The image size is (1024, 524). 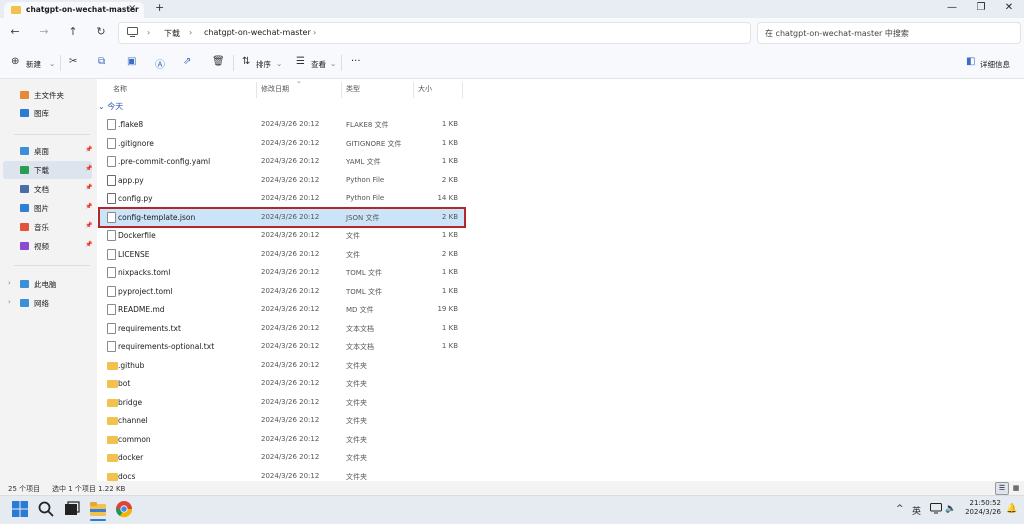 I want to click on clock: 21:50:52 2024/3/26, so click(x=978, y=508).